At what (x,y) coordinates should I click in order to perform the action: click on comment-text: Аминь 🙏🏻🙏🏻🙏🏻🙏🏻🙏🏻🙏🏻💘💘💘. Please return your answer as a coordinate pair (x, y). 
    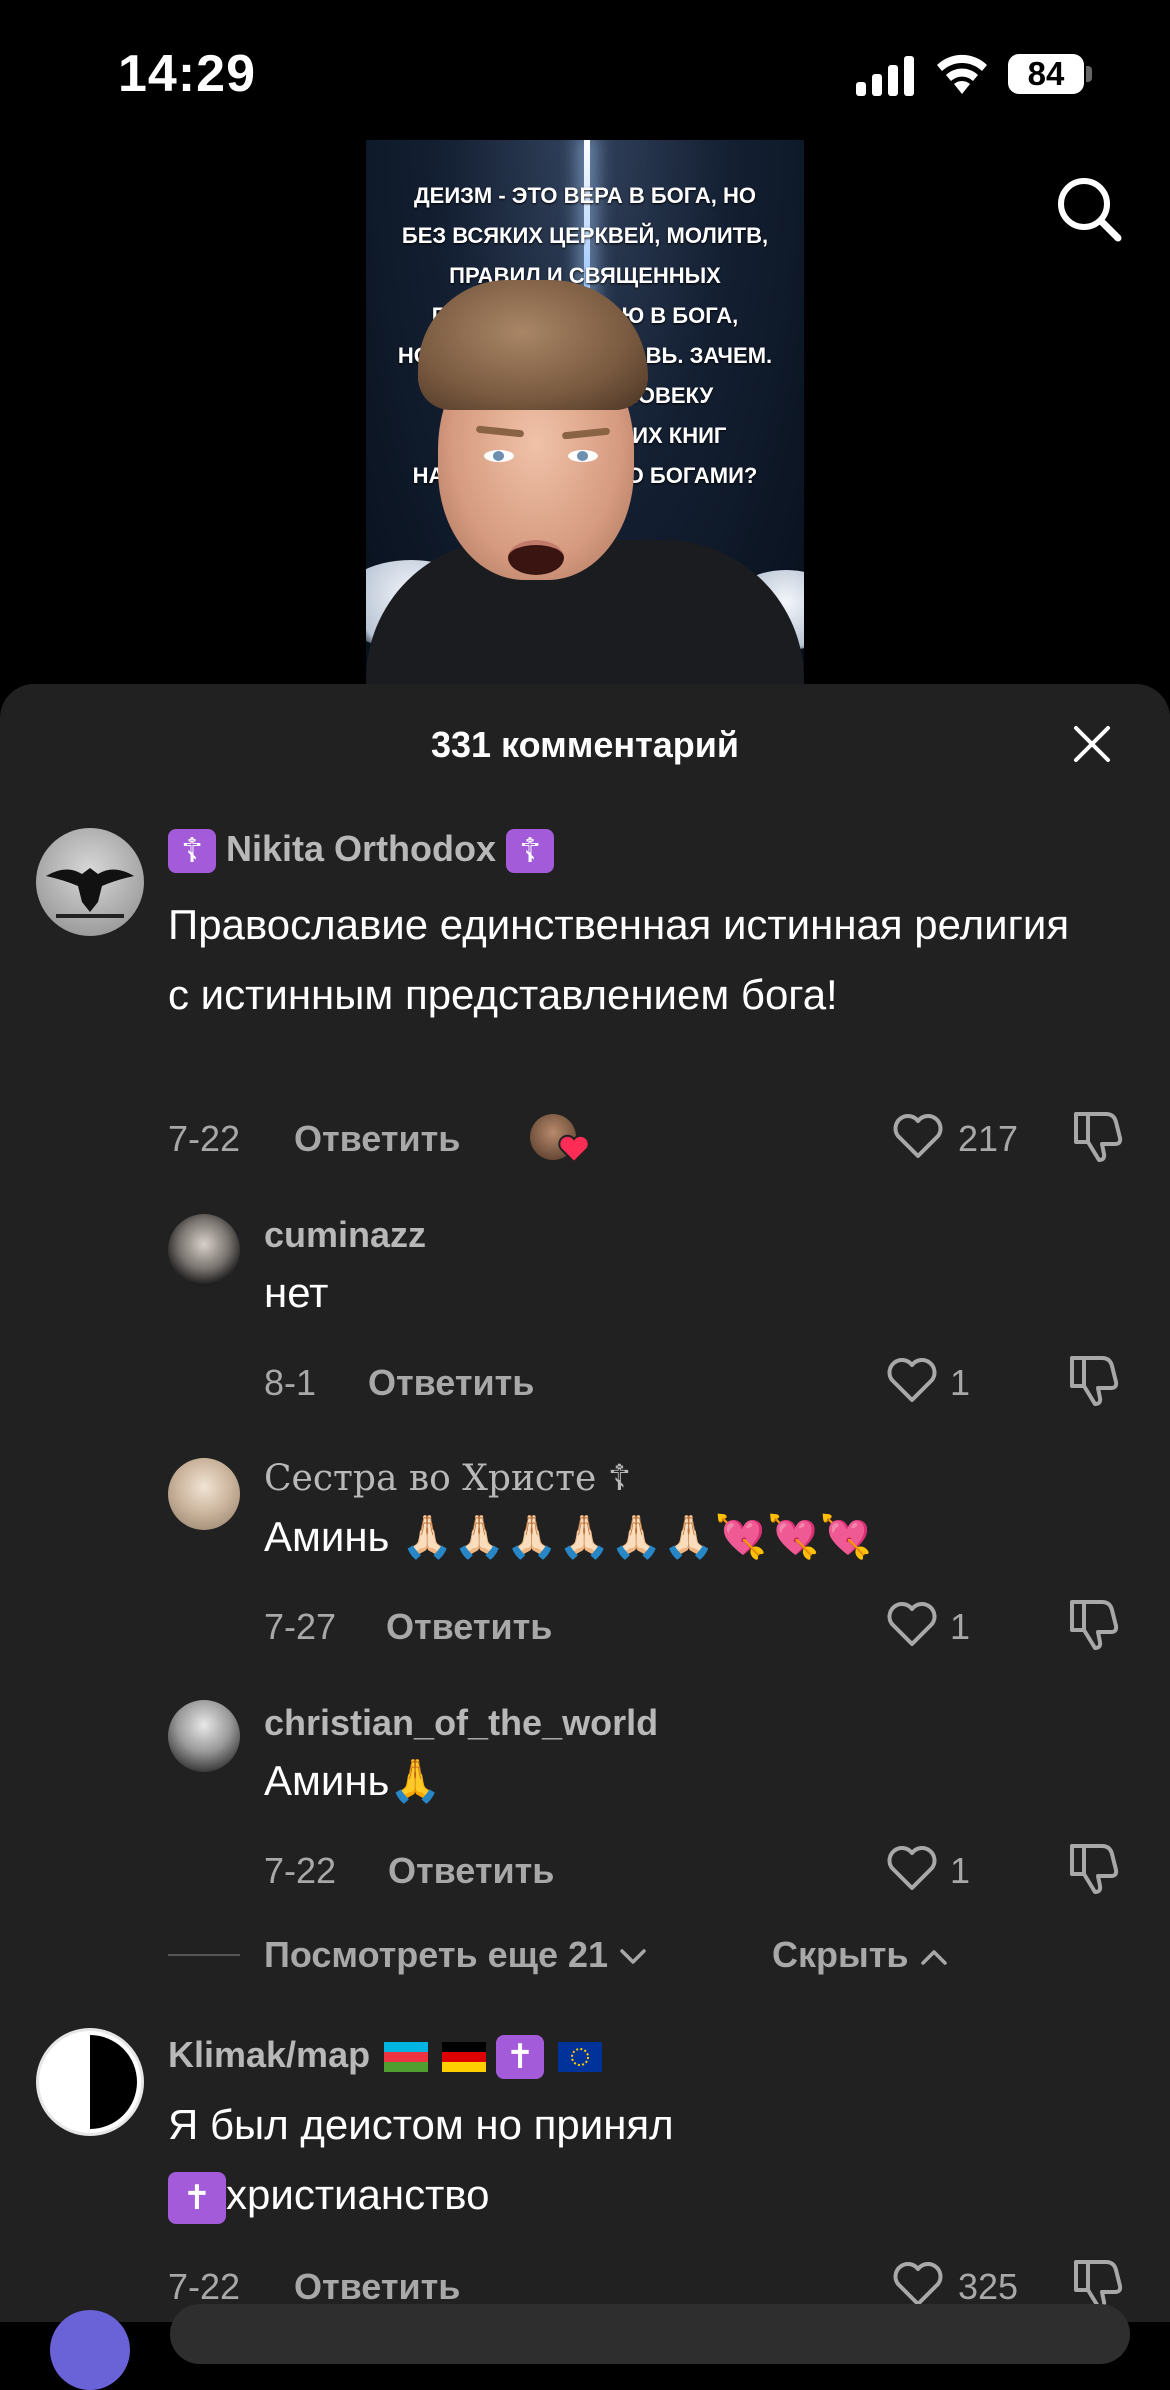
    Looking at the image, I should click on (568, 1536).